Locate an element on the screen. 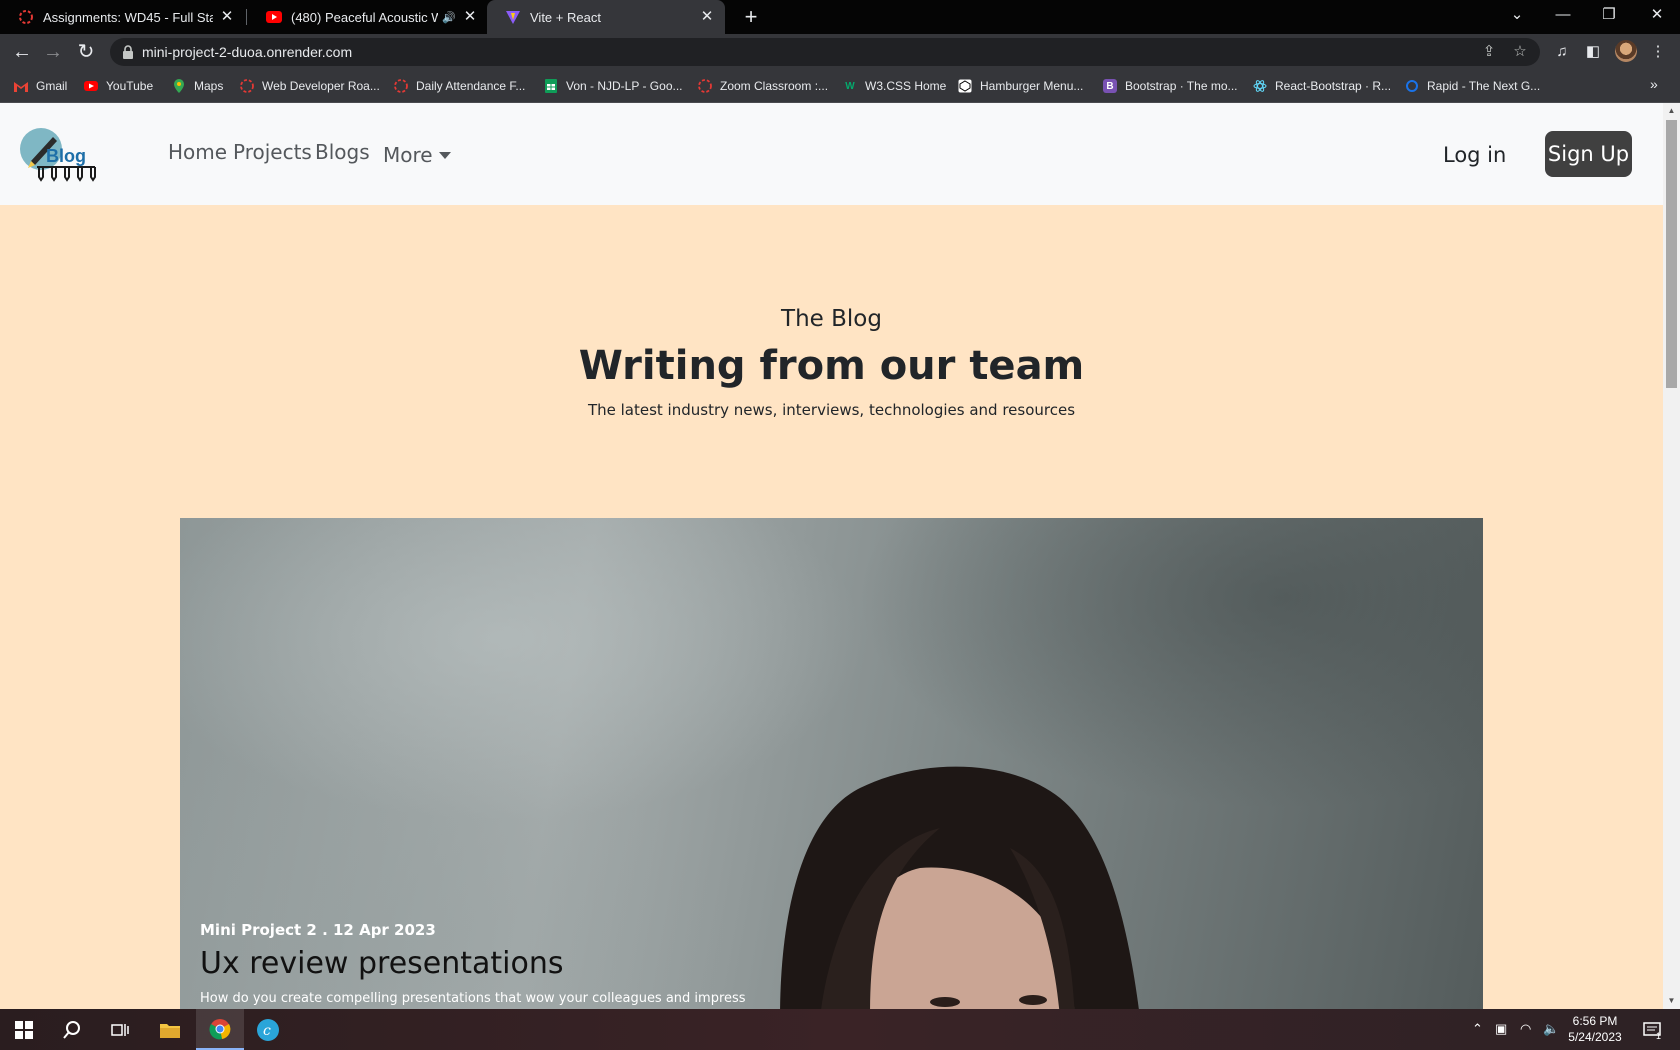 The height and width of the screenshot is (1050, 1680). minimize-button: — is located at coordinates (1563, 15).